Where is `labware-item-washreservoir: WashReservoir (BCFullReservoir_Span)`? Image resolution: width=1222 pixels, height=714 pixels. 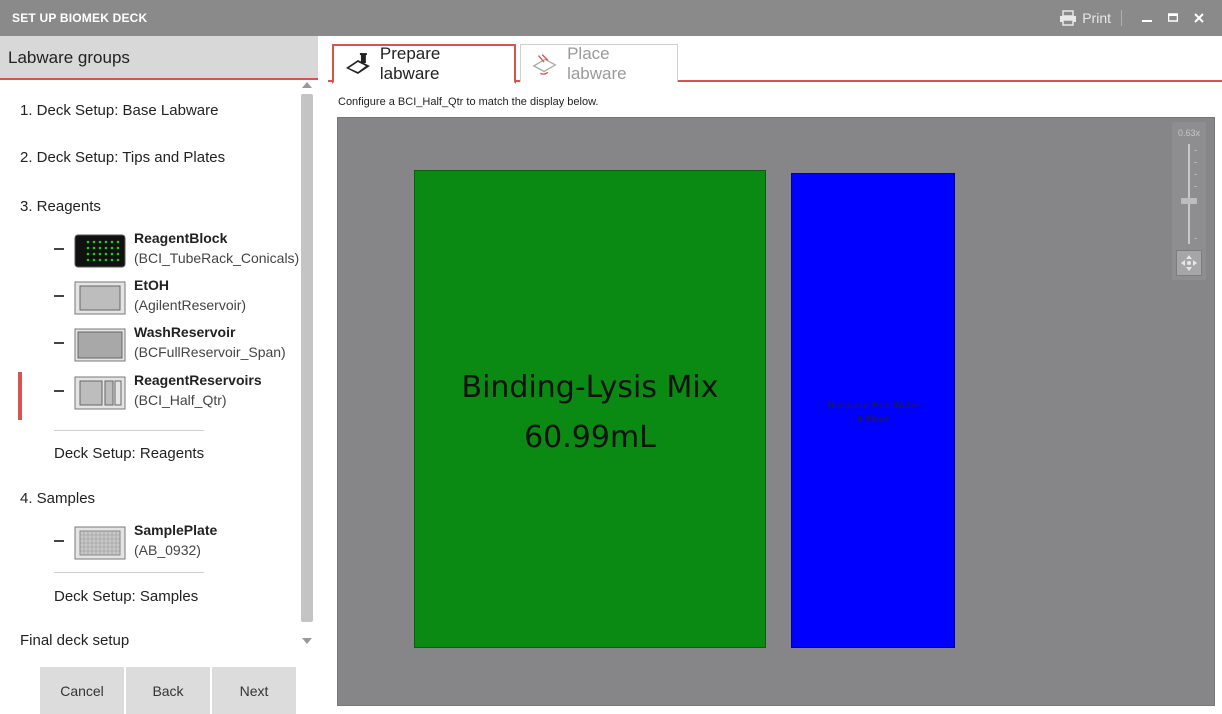 labware-item-washreservoir: WashReservoir (BCFullReservoir_Span) is located at coordinates (184, 347).